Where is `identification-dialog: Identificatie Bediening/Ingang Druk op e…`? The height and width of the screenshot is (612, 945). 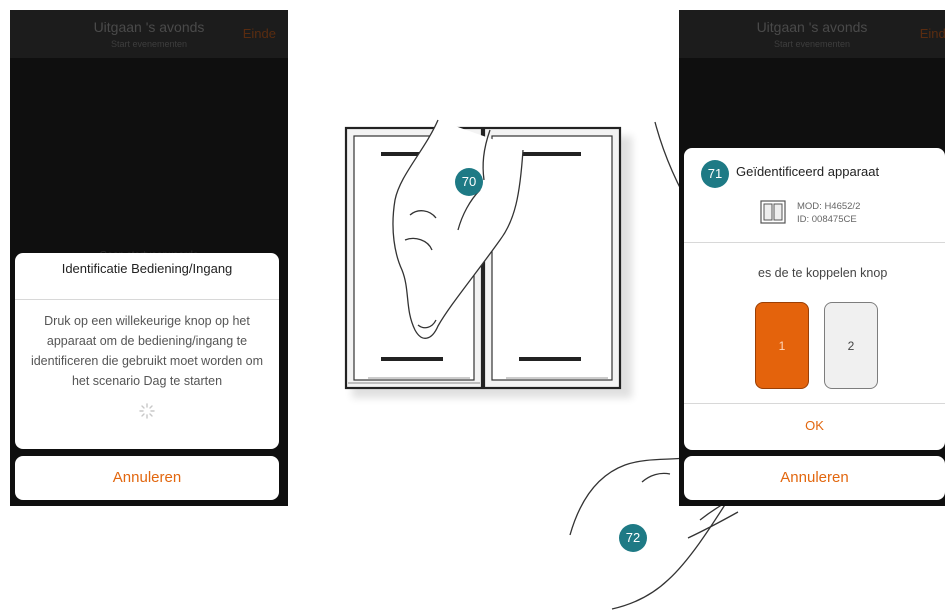 identification-dialog: Identificatie Bediening/Ingang Druk op e… is located at coordinates (147, 351).